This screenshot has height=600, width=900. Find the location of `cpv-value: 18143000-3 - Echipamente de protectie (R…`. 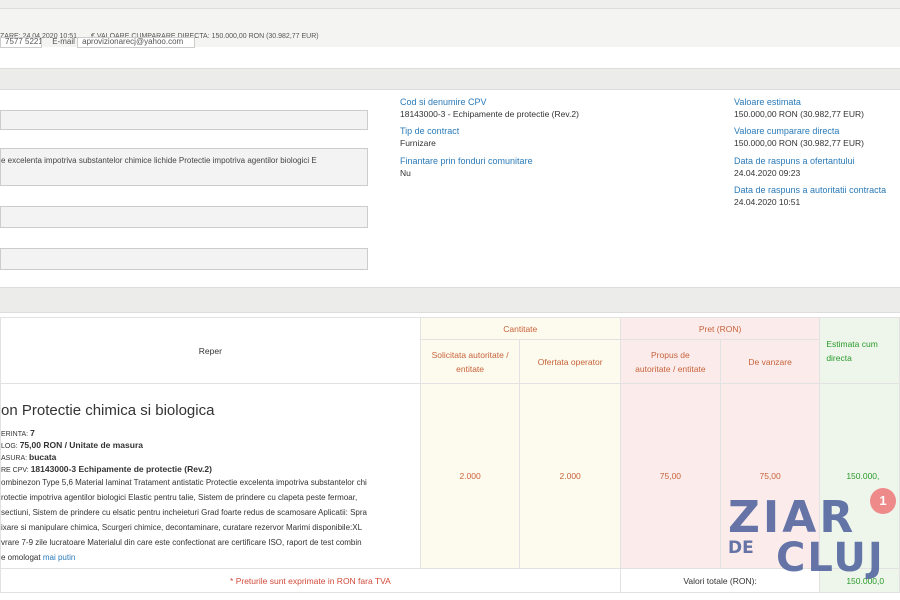

cpv-value: 18143000-3 - Echipamente de protectie (R… is located at coordinates (489, 114).